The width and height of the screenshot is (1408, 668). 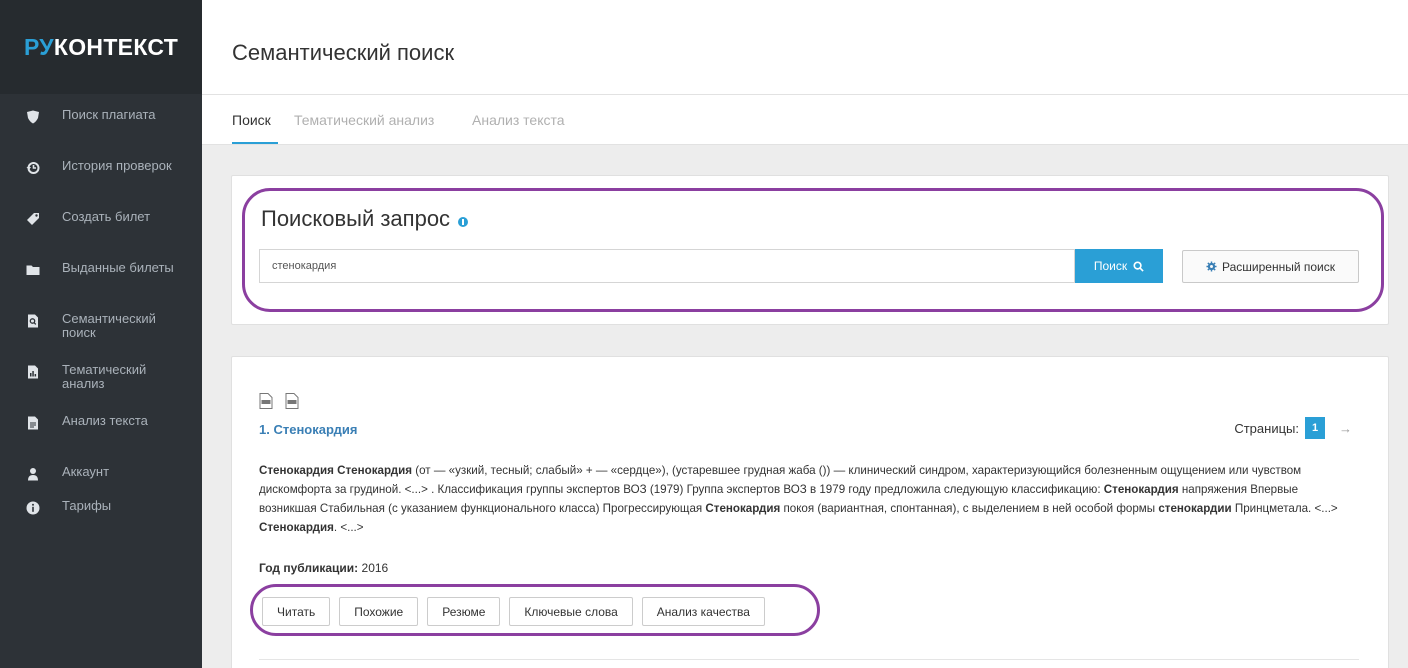 I want to click on summary-button: Резюме, so click(x=464, y=611).